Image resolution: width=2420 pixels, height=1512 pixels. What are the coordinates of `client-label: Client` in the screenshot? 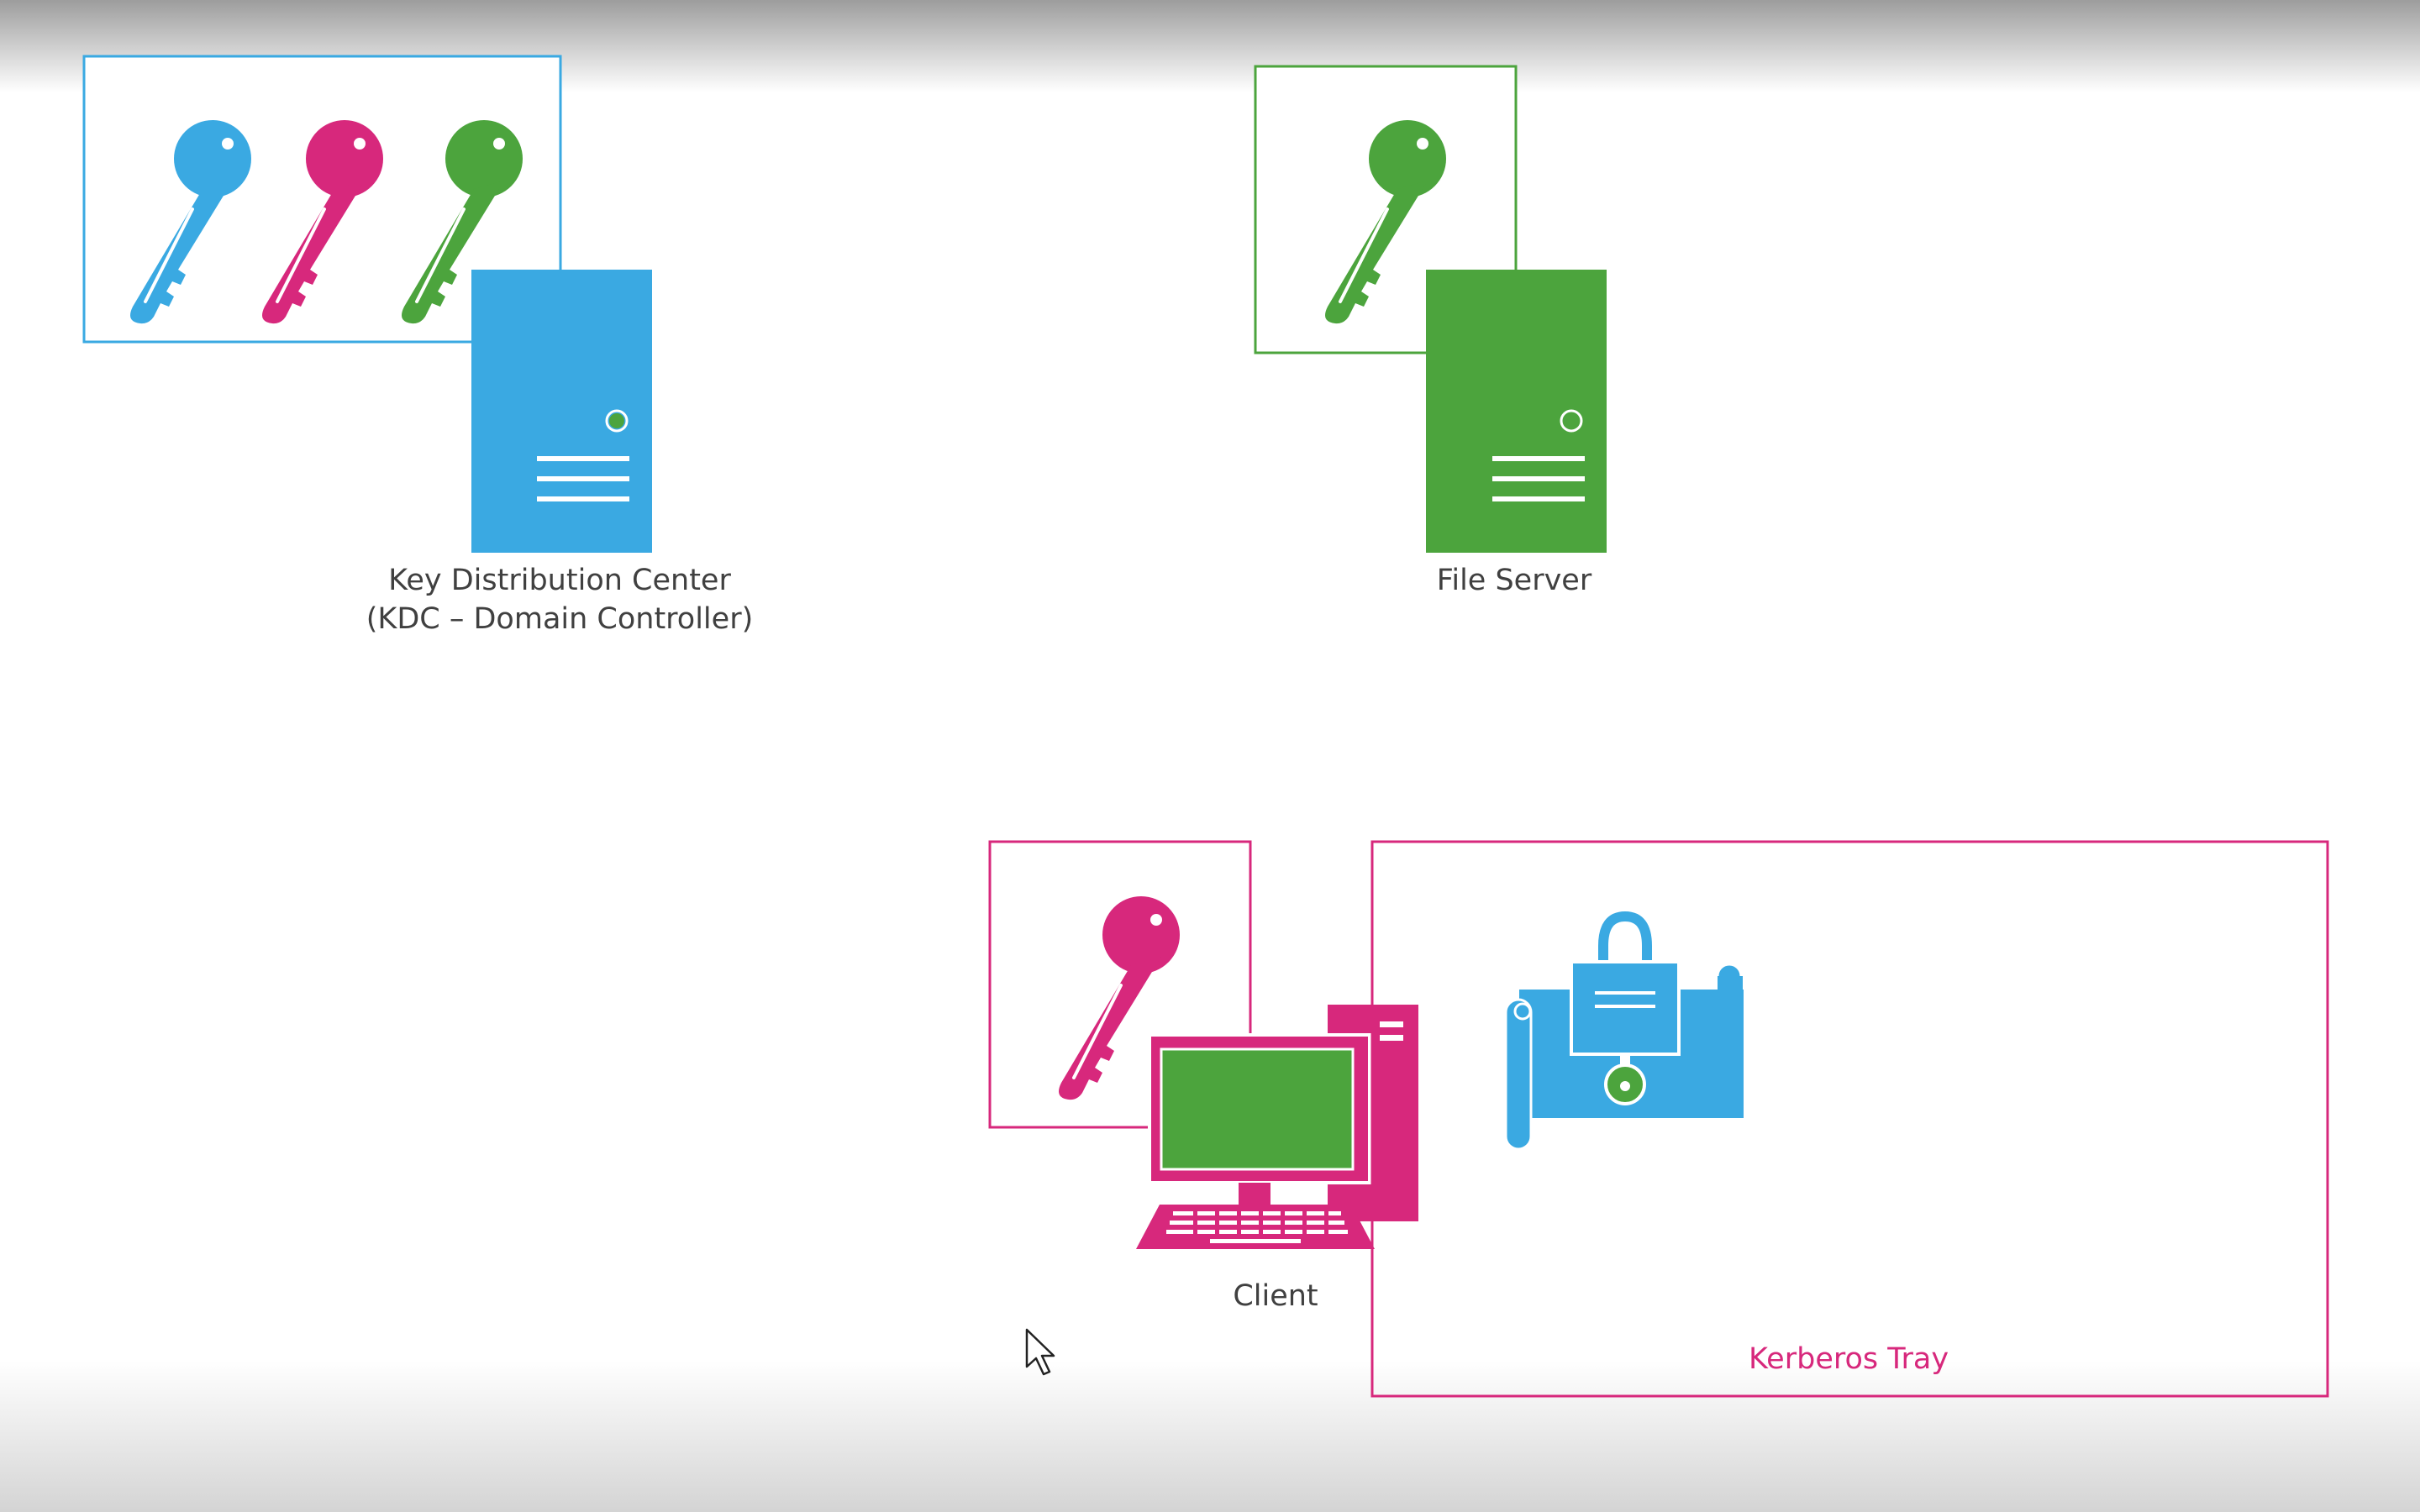 It's located at (1275, 1296).